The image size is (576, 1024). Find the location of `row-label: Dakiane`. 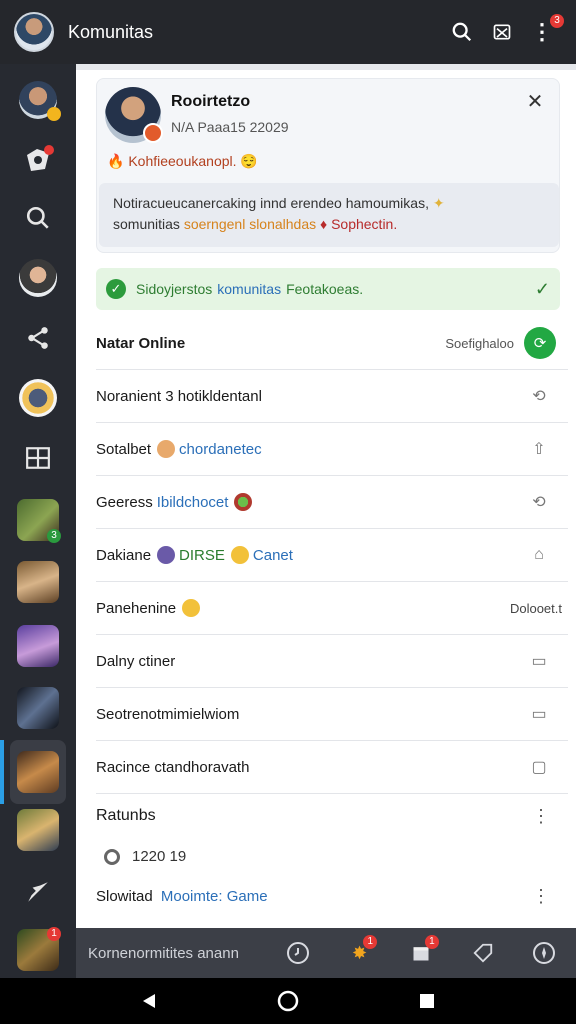

row-label: Dakiane is located at coordinates (124, 555).